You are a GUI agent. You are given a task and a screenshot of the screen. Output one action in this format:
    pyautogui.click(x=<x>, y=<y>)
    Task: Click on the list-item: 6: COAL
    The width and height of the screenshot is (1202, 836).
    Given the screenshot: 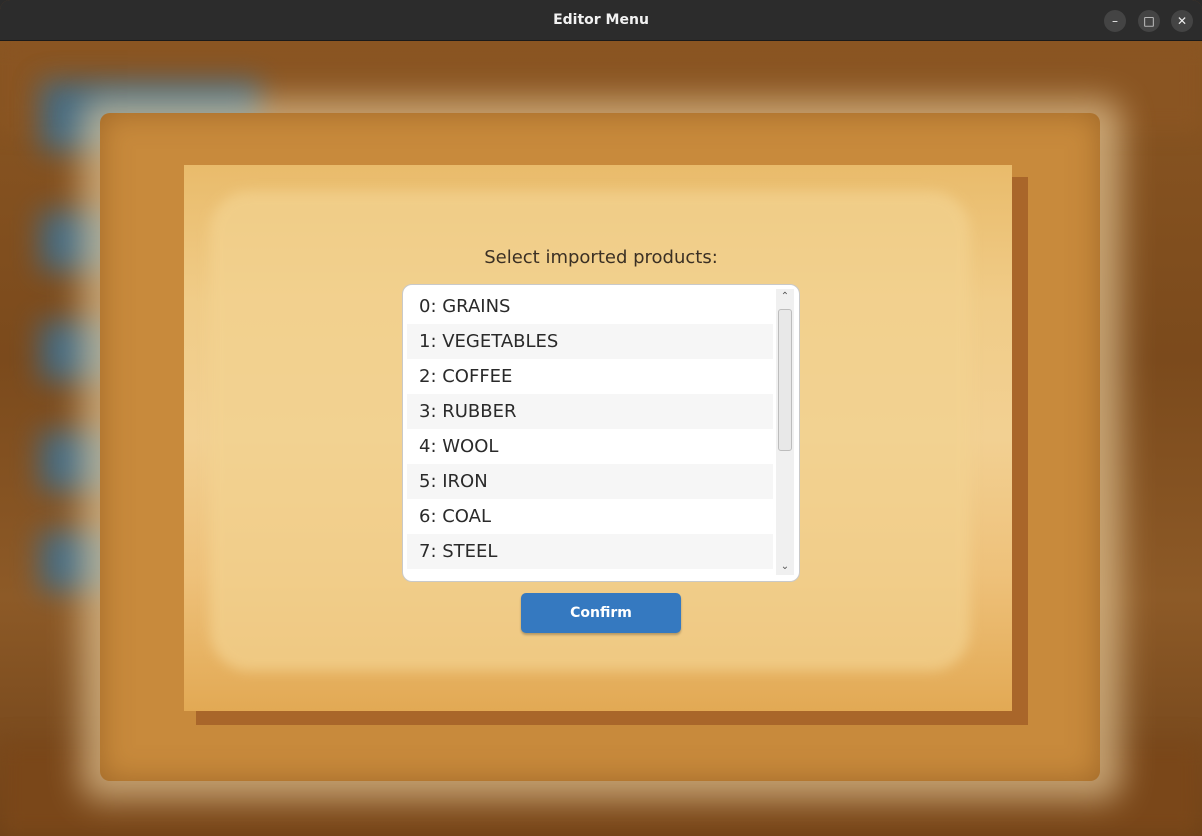 What is the action you would take?
    pyautogui.click(x=590, y=516)
    